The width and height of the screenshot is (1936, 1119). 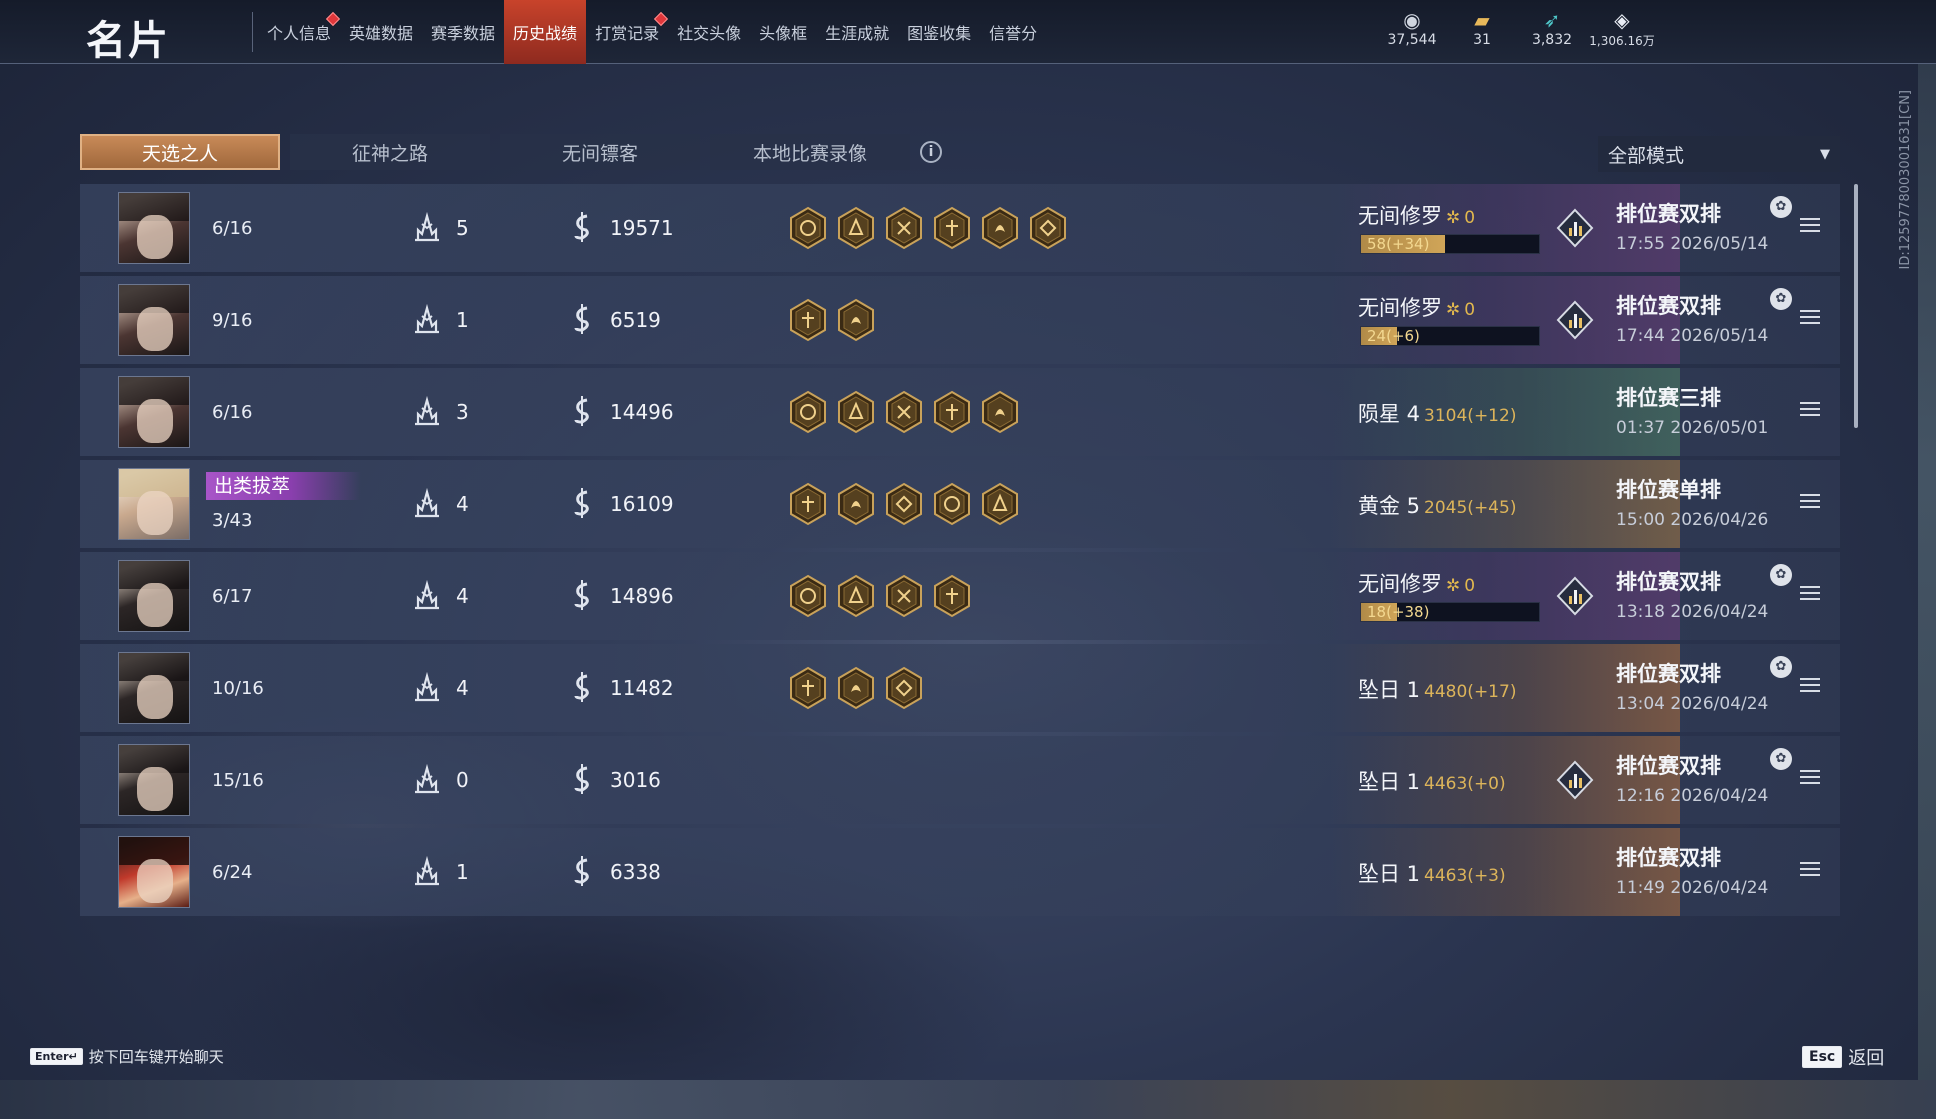 I want to click on rank-score: 4480(+17), so click(x=1470, y=692).